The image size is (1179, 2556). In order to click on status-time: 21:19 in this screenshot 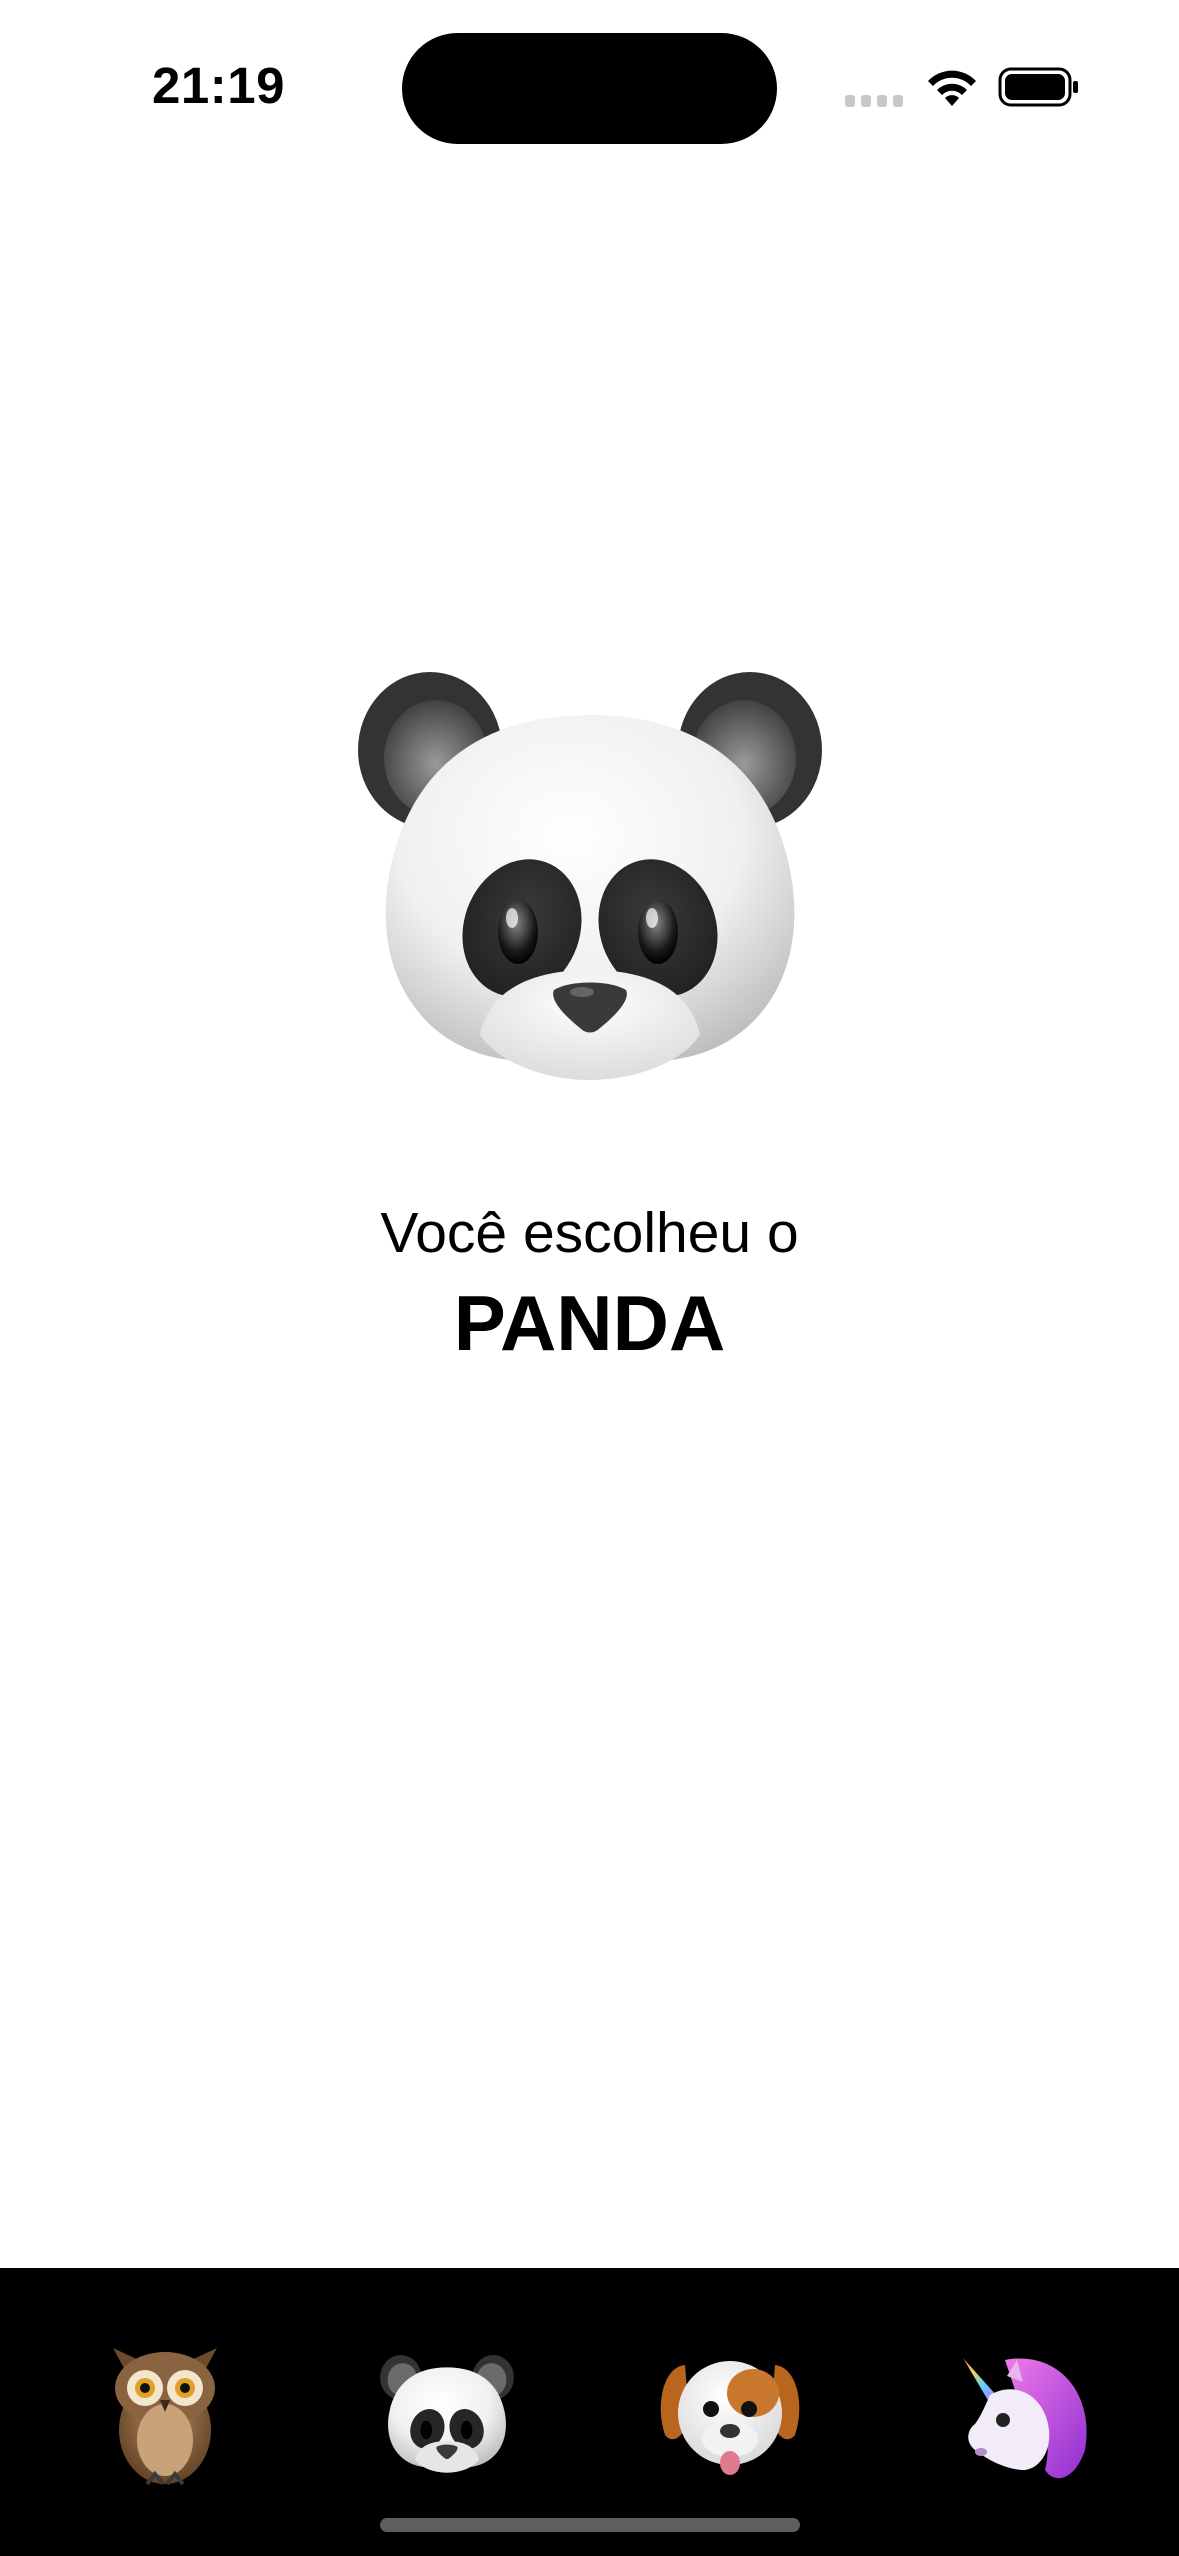, I will do `click(218, 85)`.